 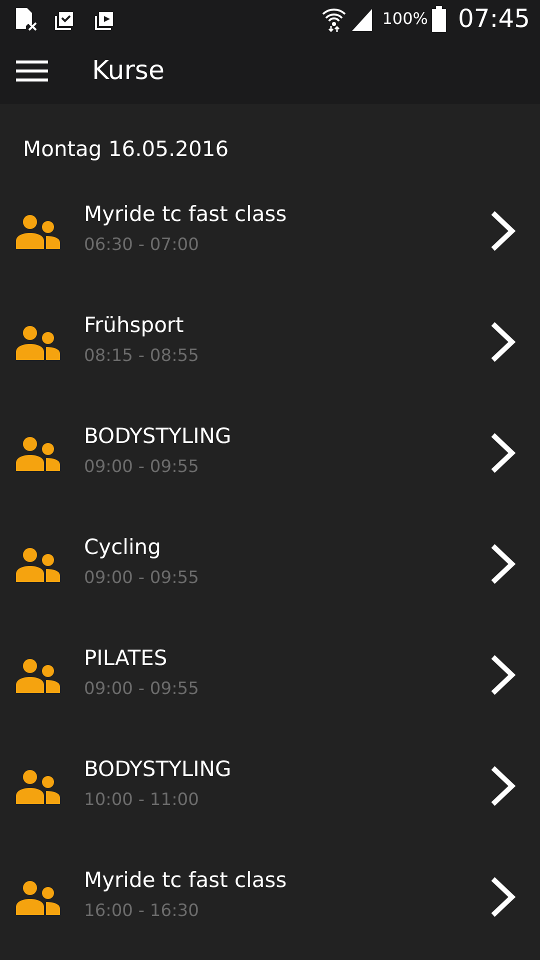 I want to click on course-time: 10:00 - 11:00, so click(x=142, y=800).